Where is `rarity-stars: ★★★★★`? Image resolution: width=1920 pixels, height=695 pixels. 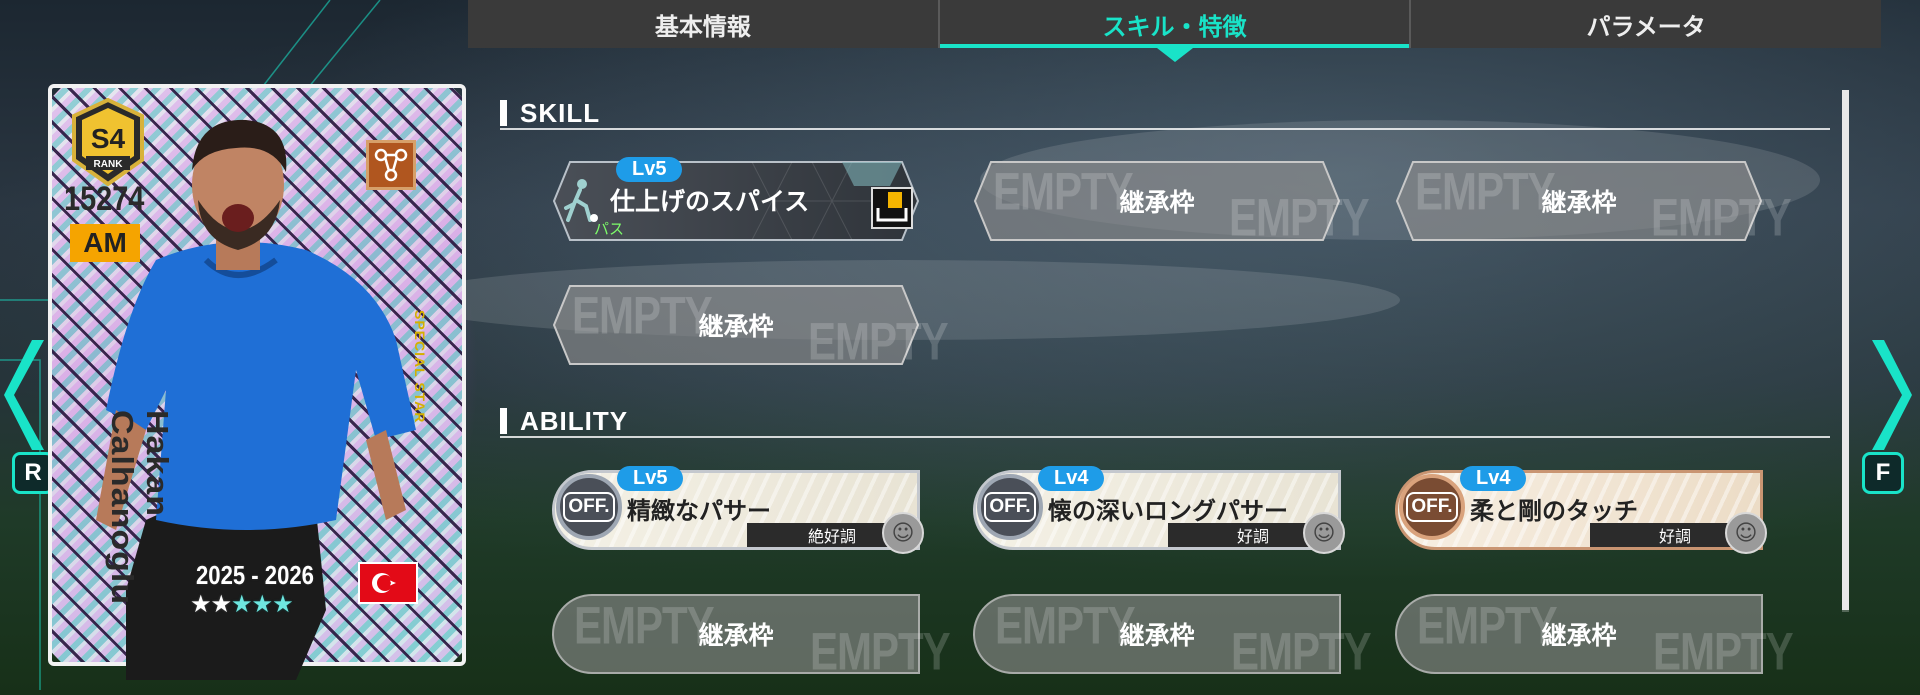
rarity-stars: ★★★★★ is located at coordinates (242, 604).